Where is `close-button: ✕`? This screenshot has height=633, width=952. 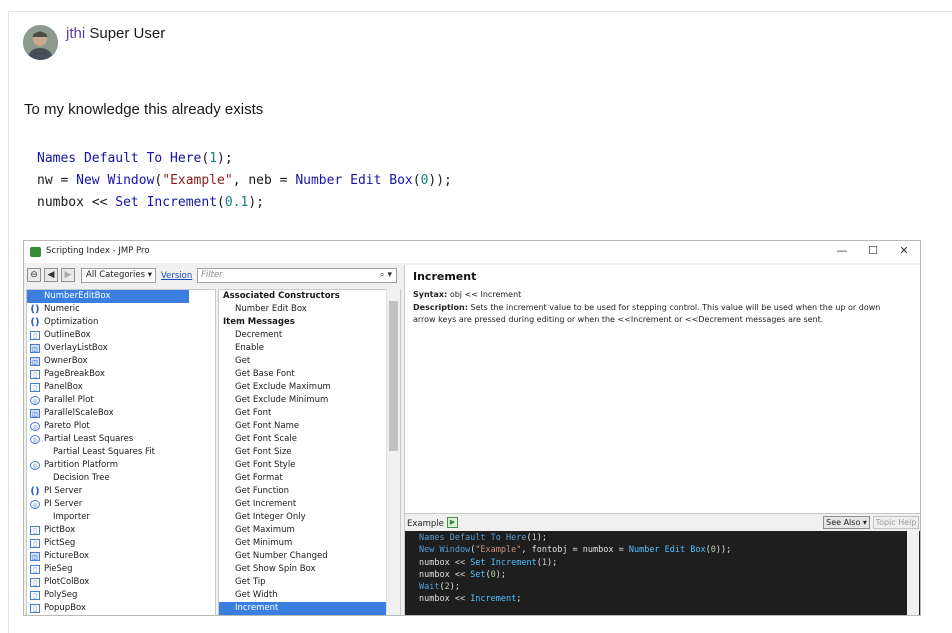
close-button: ✕ is located at coordinates (904, 250).